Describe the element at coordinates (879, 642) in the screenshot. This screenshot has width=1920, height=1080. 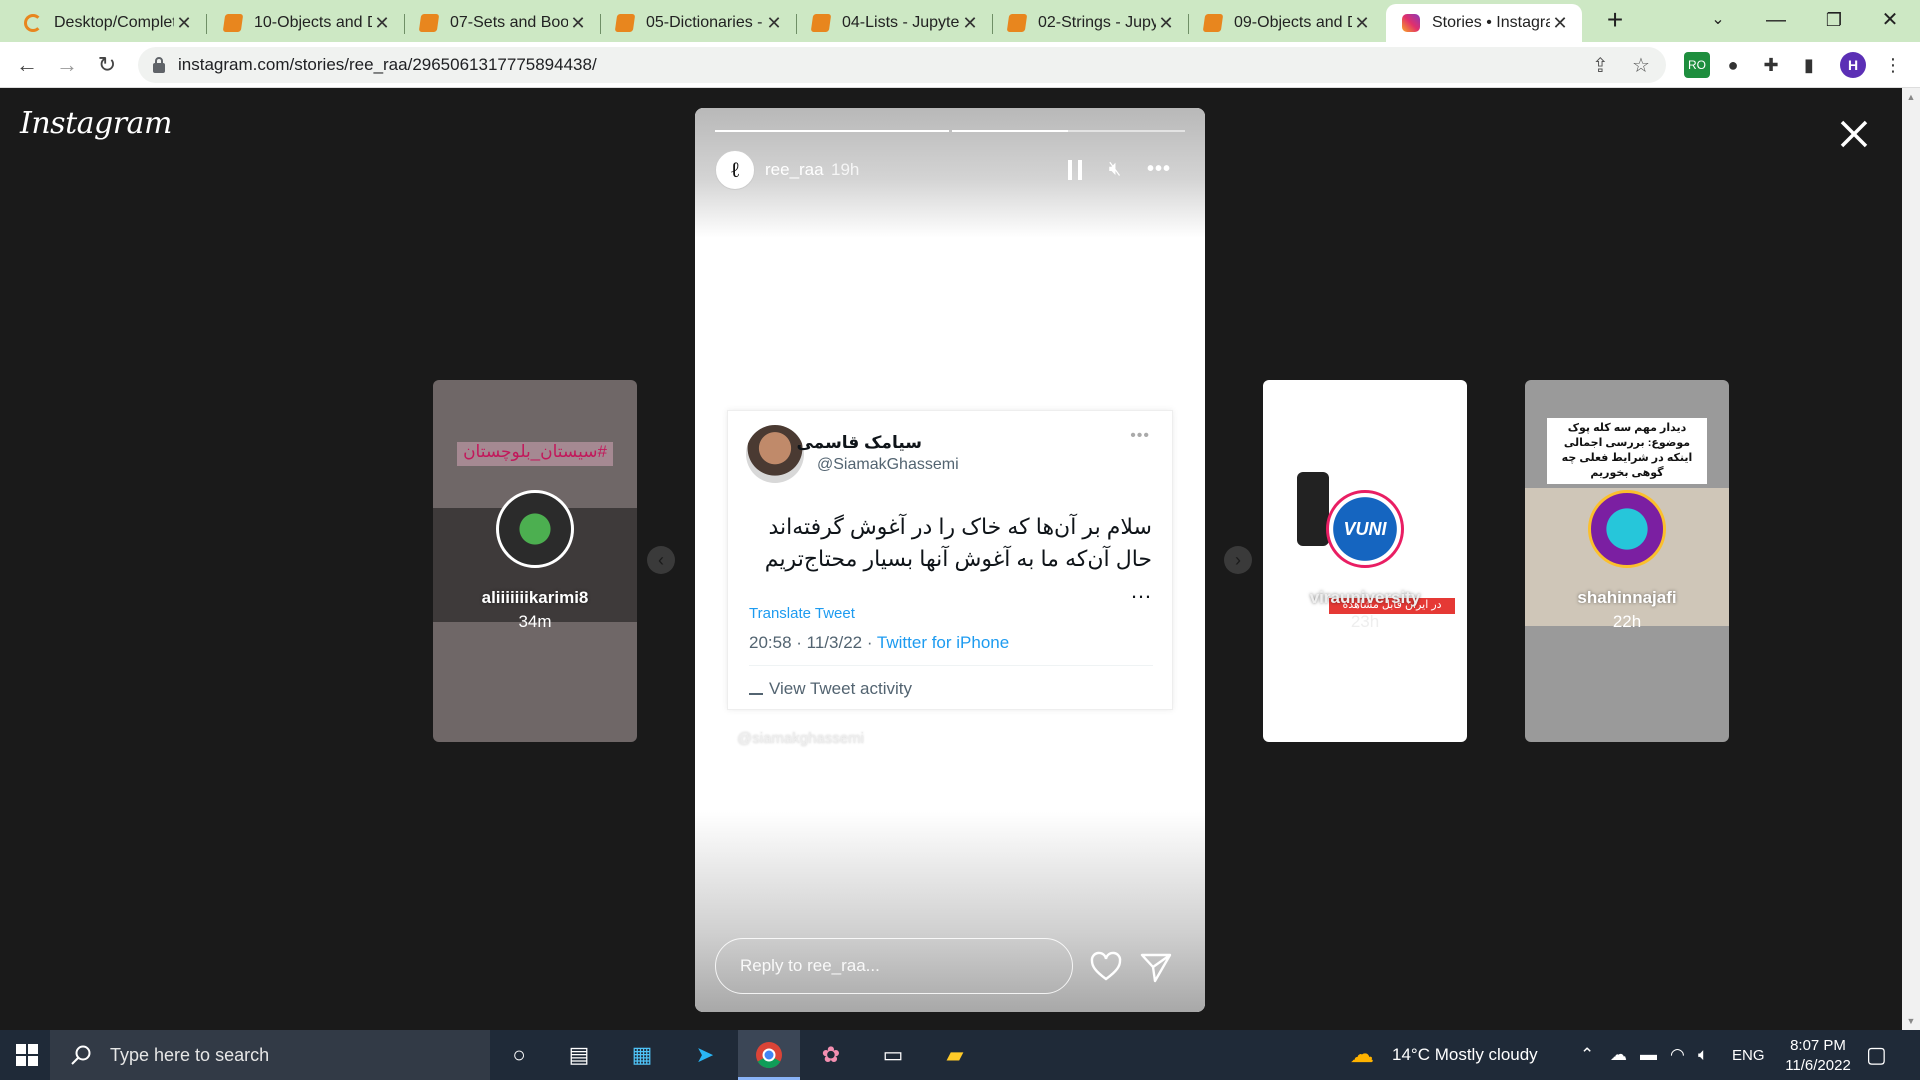
I see `tweet-timestamp: 20:58 · 11/3/22 · Twitter for iPhone` at that location.